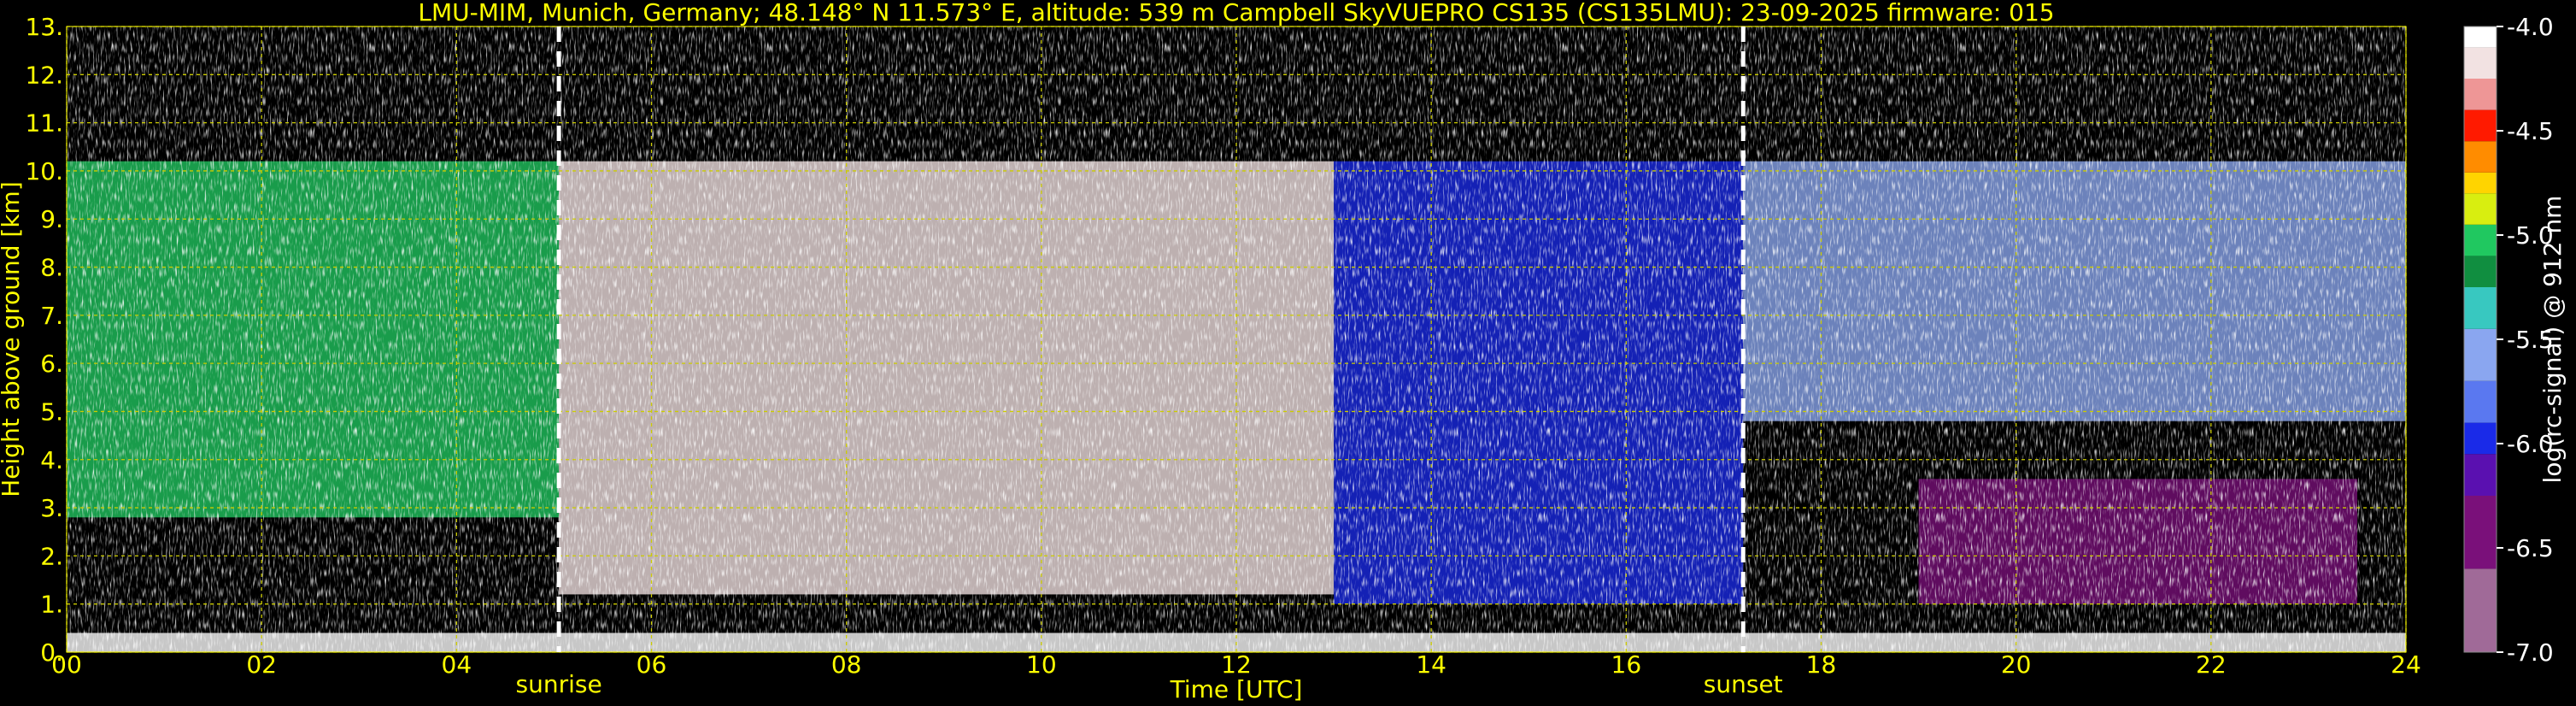 This screenshot has width=2576, height=706. What do you see at coordinates (1431, 664) in the screenshot?
I see `x-tick-label: 14` at bounding box center [1431, 664].